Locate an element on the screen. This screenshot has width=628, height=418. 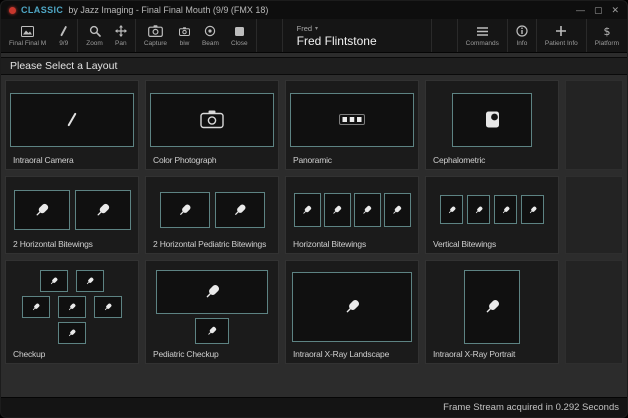
layout-card-label: Panoramic is located at coordinates (312, 160).